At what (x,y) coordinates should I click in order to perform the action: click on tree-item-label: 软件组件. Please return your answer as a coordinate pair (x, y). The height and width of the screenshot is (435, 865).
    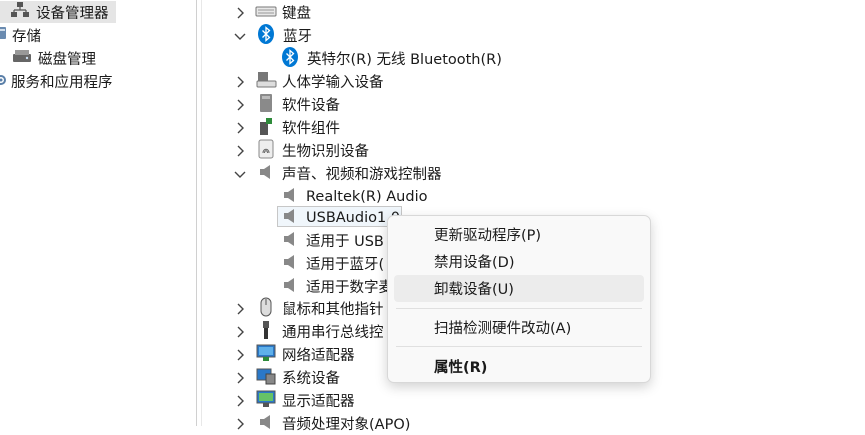
    Looking at the image, I should click on (311, 129).